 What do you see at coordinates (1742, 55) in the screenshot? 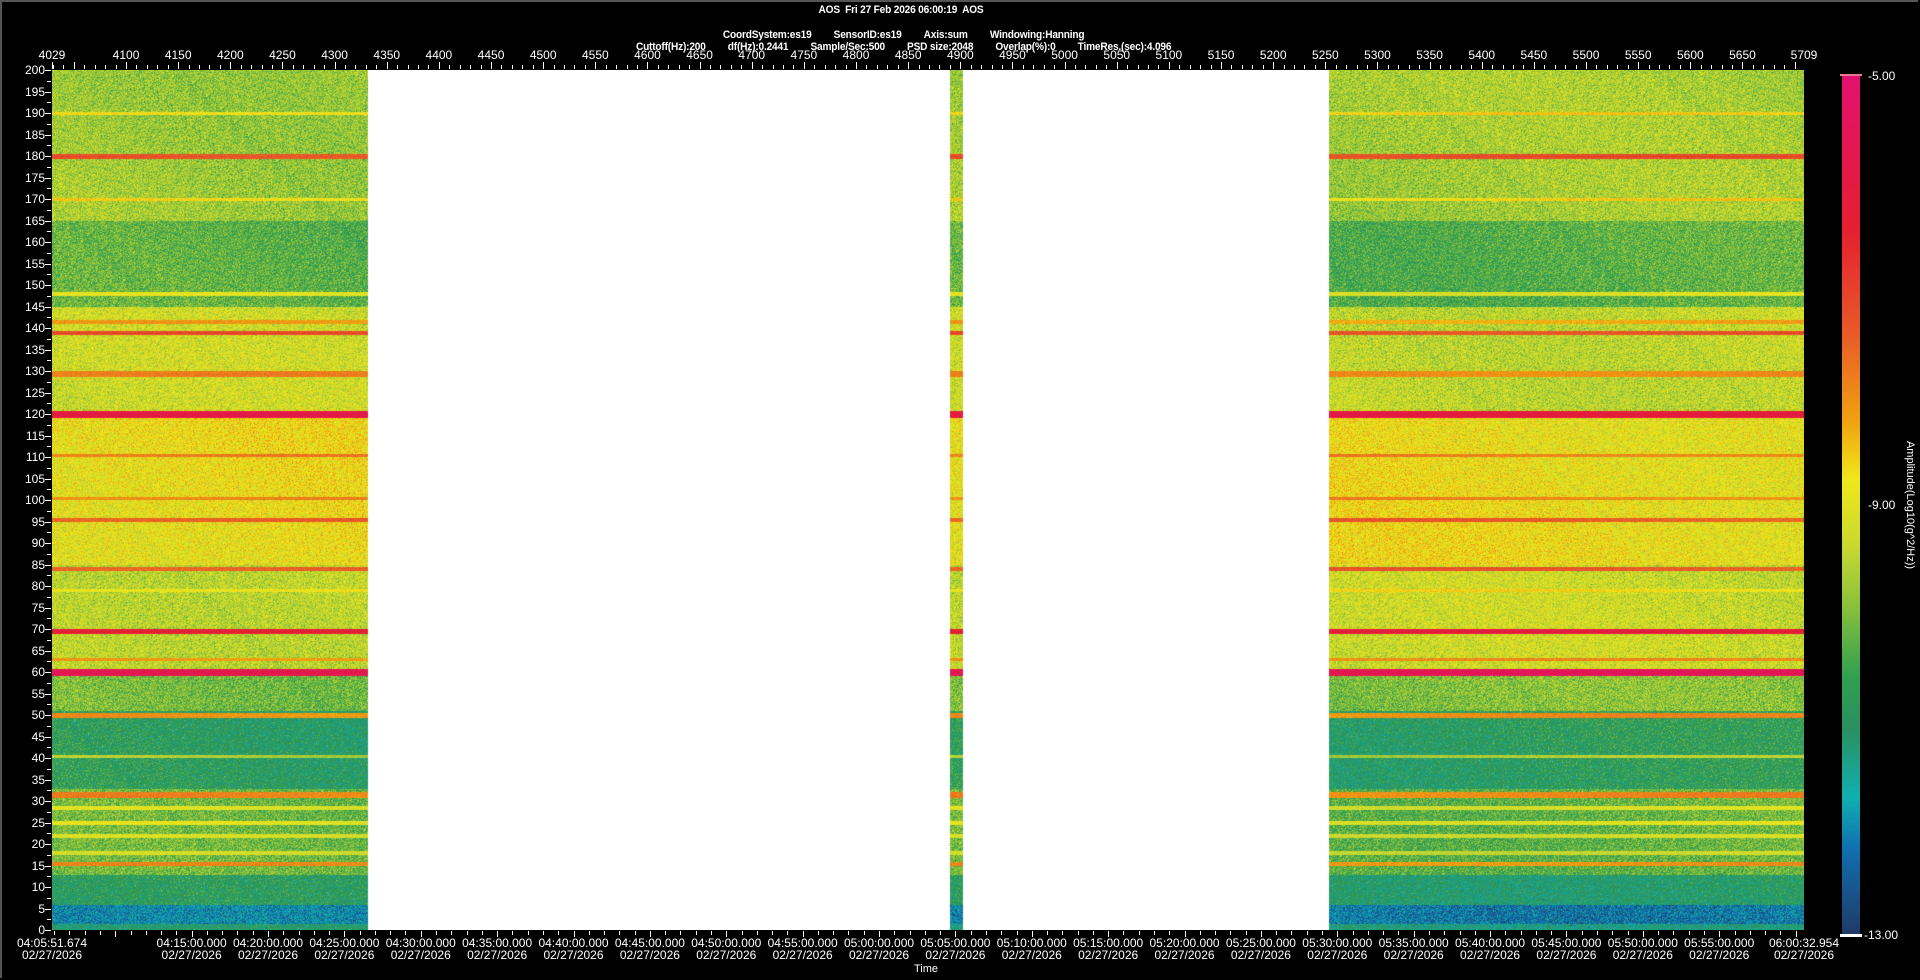
I see `top-axis-label: 5650` at bounding box center [1742, 55].